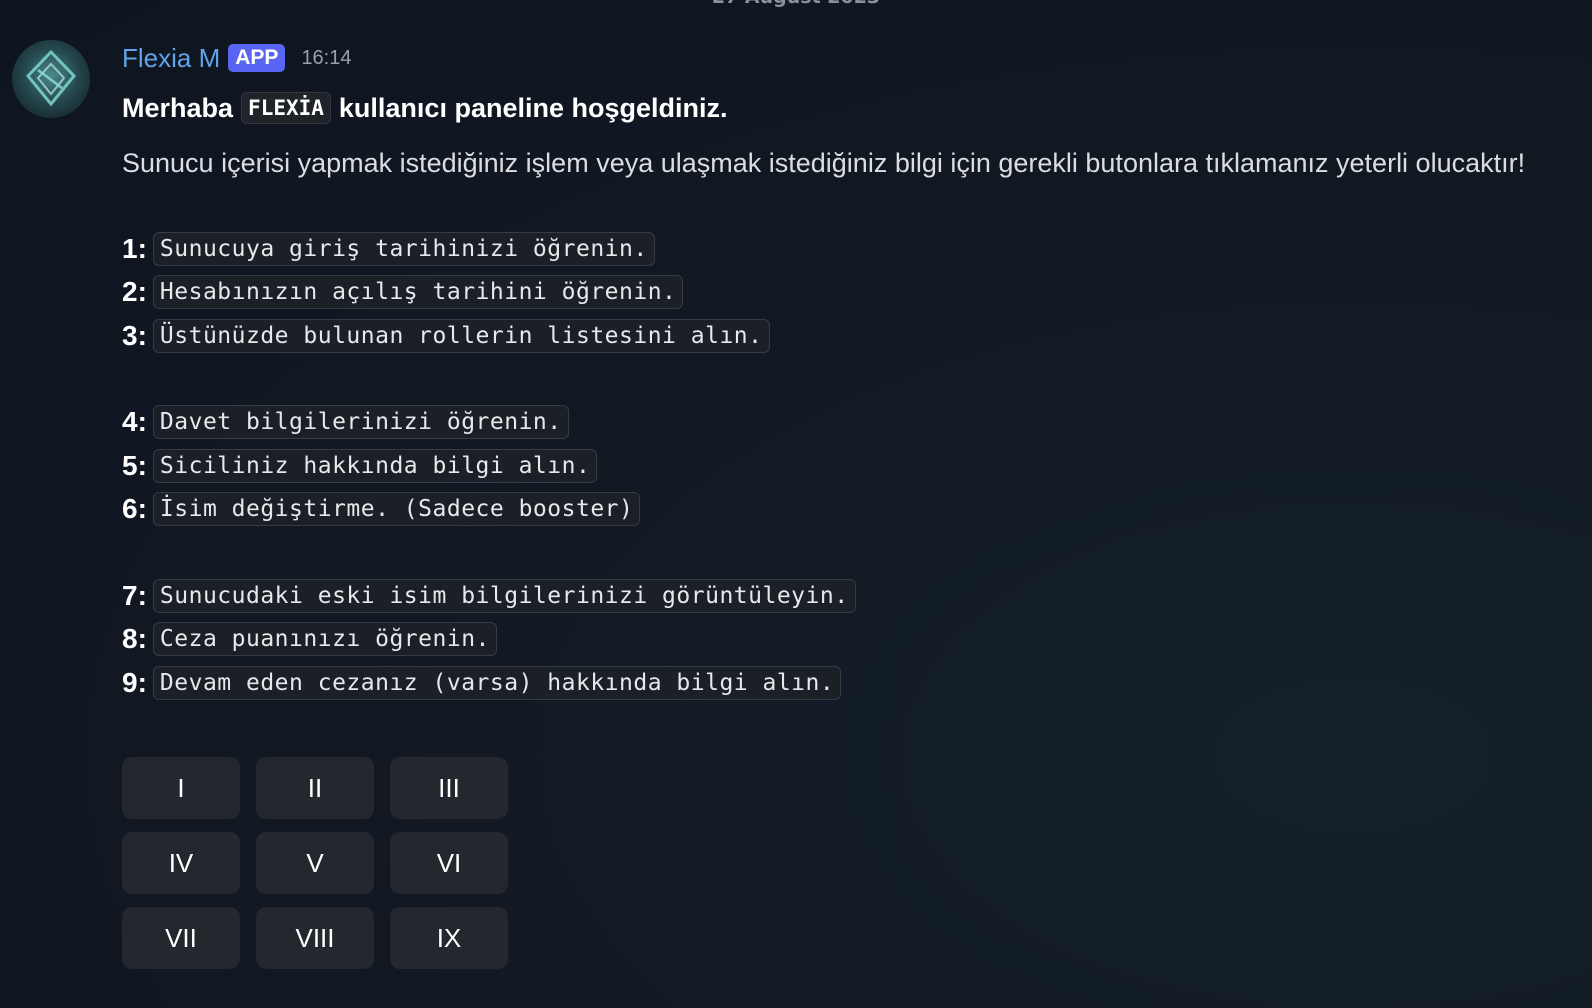 Image resolution: width=1592 pixels, height=1008 pixels. I want to click on greeting-suffix: kullanıcı paneline hoşgeldiniz., so click(533, 107).